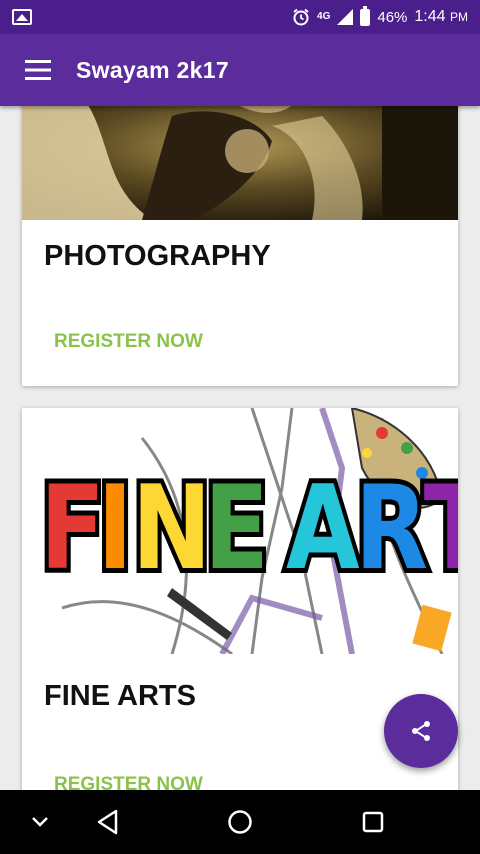 This screenshot has width=480, height=854. I want to click on svg-text: I, so click(114, 529).